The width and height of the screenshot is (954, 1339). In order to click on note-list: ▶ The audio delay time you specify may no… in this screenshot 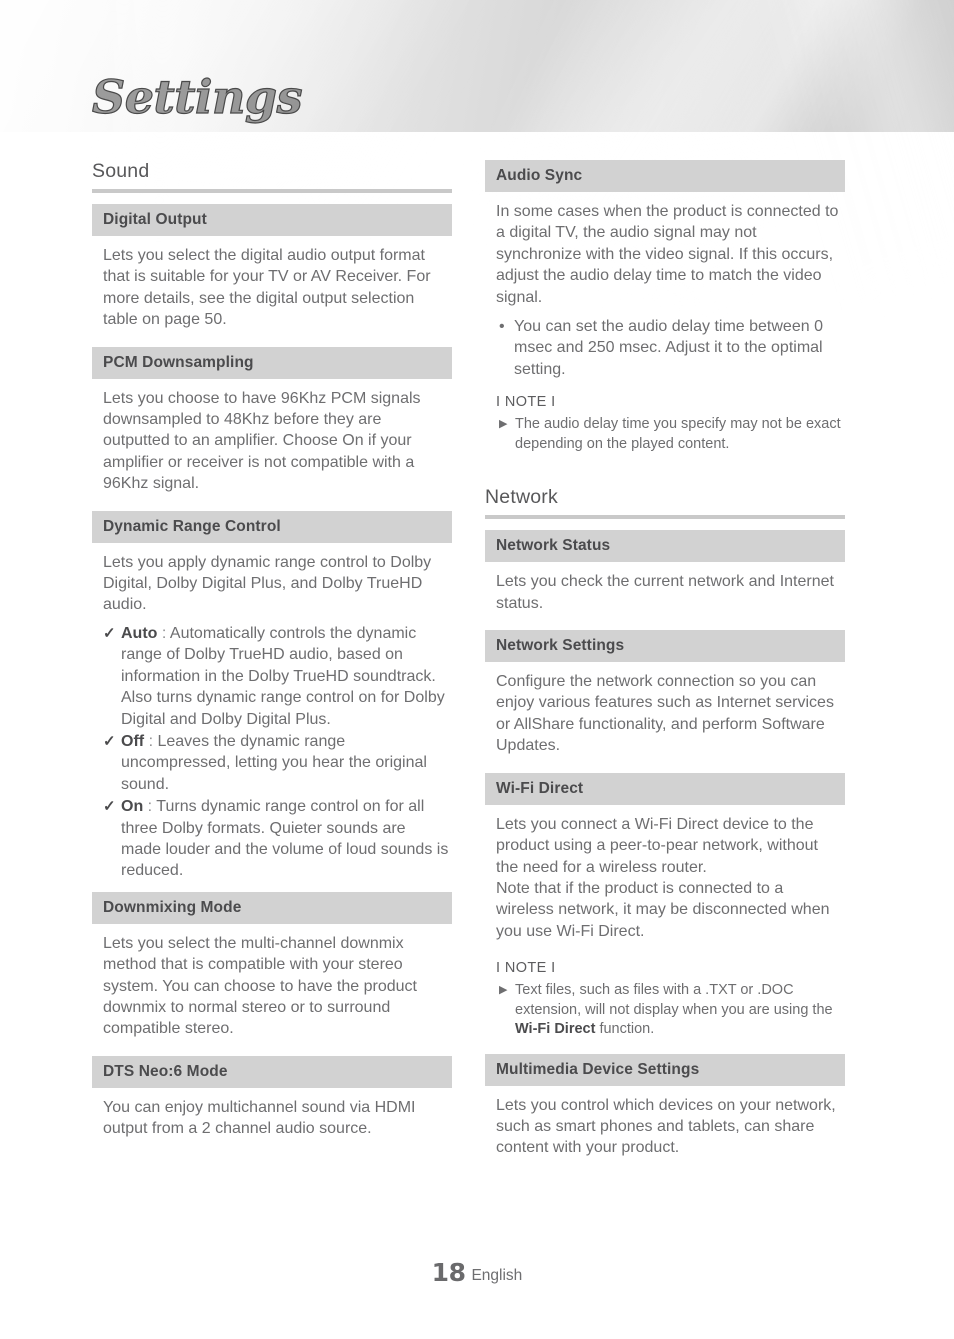, I will do `click(669, 434)`.